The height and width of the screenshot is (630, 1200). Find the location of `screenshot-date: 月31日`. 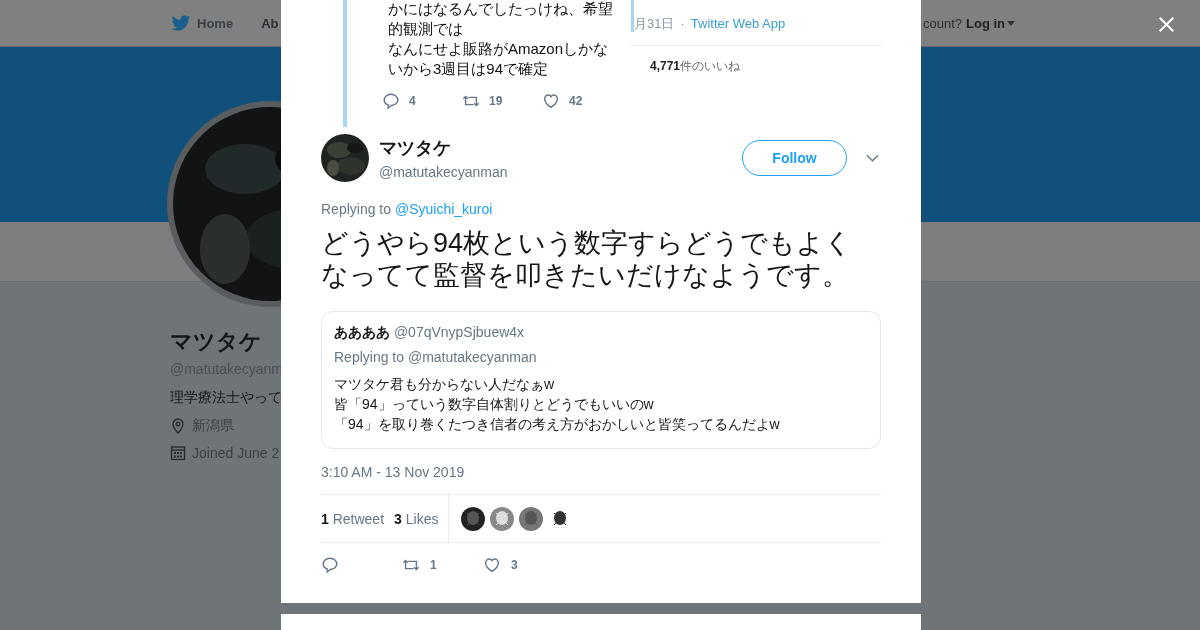

screenshot-date: 月31日 is located at coordinates (654, 23).